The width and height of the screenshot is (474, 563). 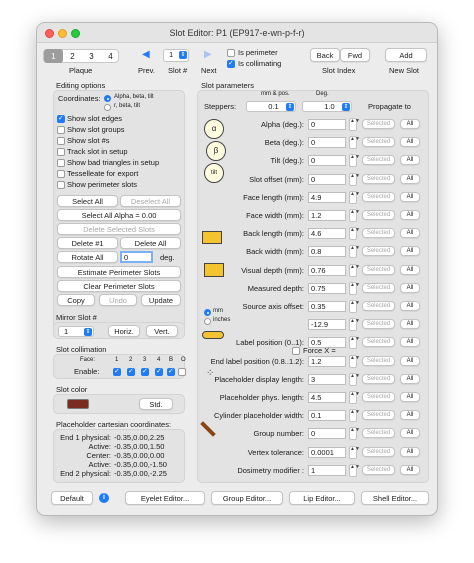 I want to click on copy-button: Copy, so click(x=76, y=300).